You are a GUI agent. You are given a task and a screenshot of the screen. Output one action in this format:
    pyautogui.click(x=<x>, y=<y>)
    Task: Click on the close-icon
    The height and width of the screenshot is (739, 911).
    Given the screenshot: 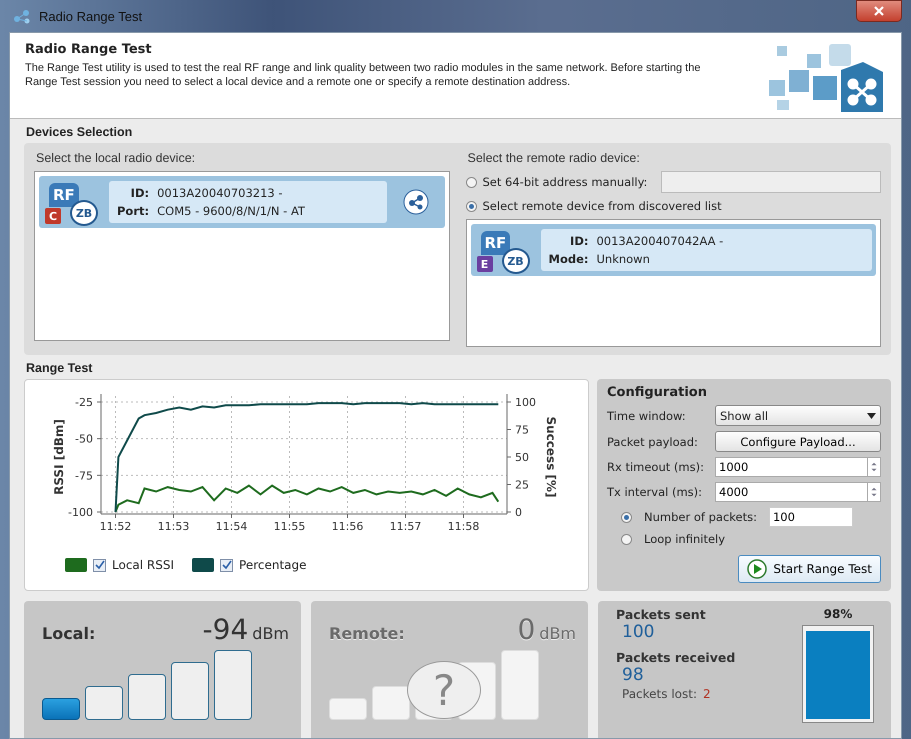 What is the action you would take?
    pyautogui.click(x=879, y=11)
    